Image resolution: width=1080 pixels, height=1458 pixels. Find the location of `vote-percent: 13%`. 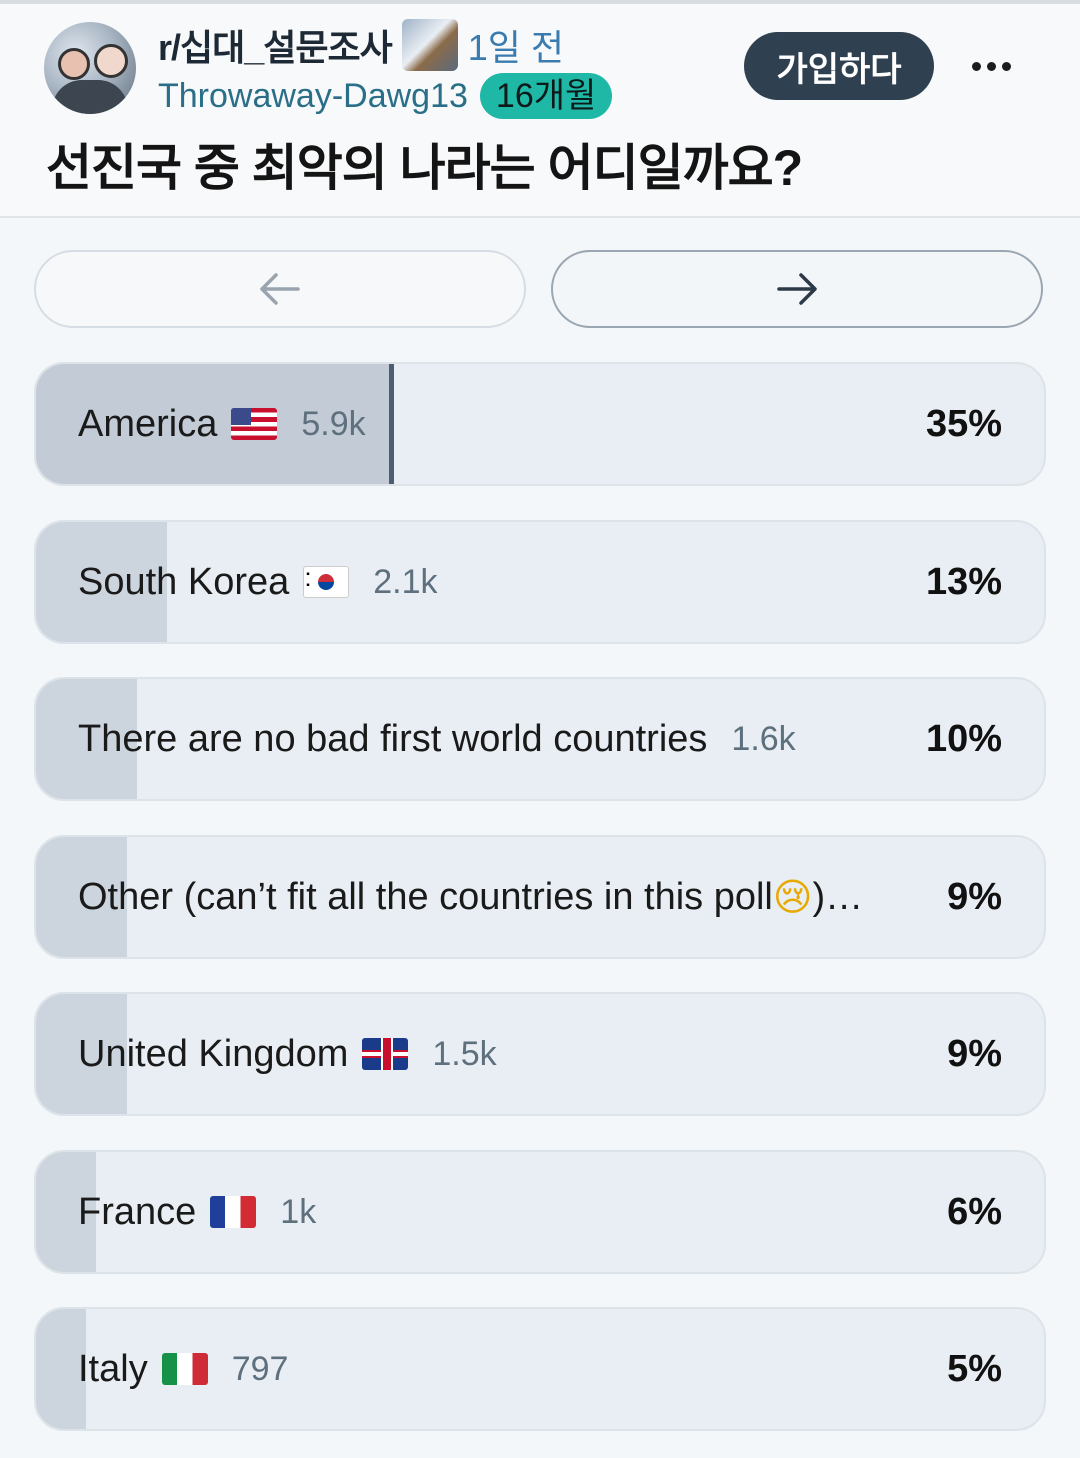

vote-percent: 13% is located at coordinates (963, 581).